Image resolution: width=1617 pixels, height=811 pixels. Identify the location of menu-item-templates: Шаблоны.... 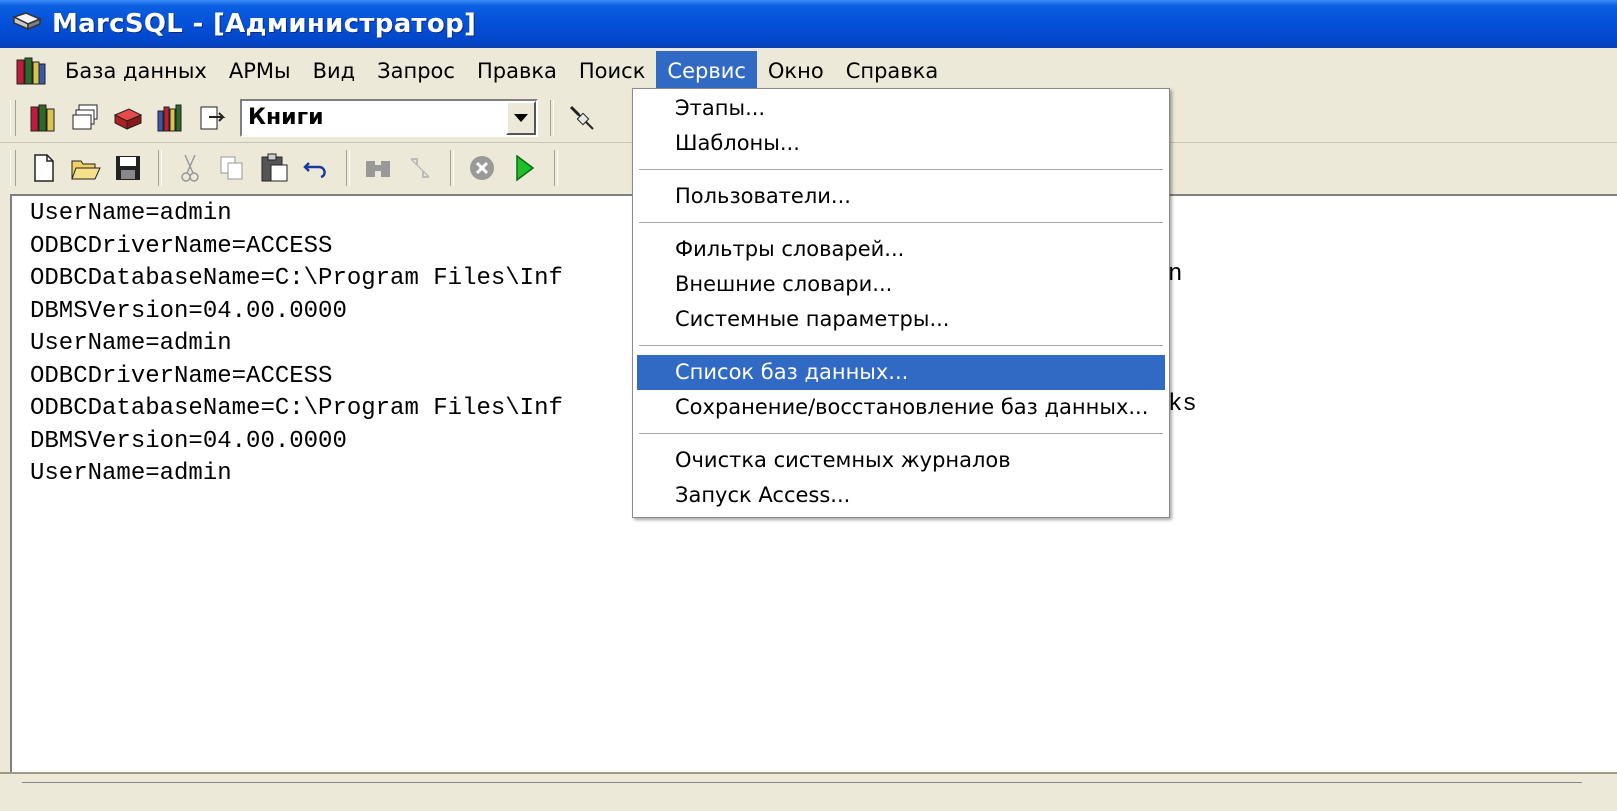
(901, 143).